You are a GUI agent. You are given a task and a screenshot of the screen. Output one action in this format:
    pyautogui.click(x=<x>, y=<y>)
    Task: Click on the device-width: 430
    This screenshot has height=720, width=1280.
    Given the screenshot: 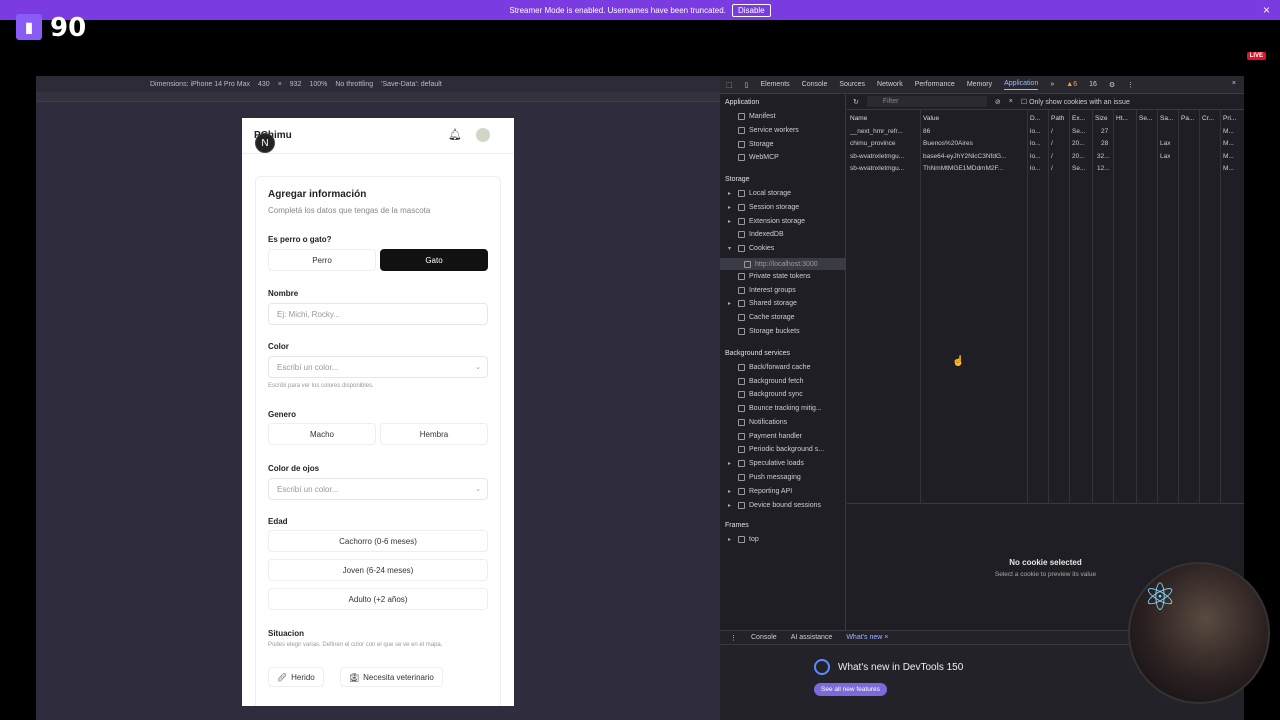 What is the action you would take?
    pyautogui.click(x=264, y=84)
    